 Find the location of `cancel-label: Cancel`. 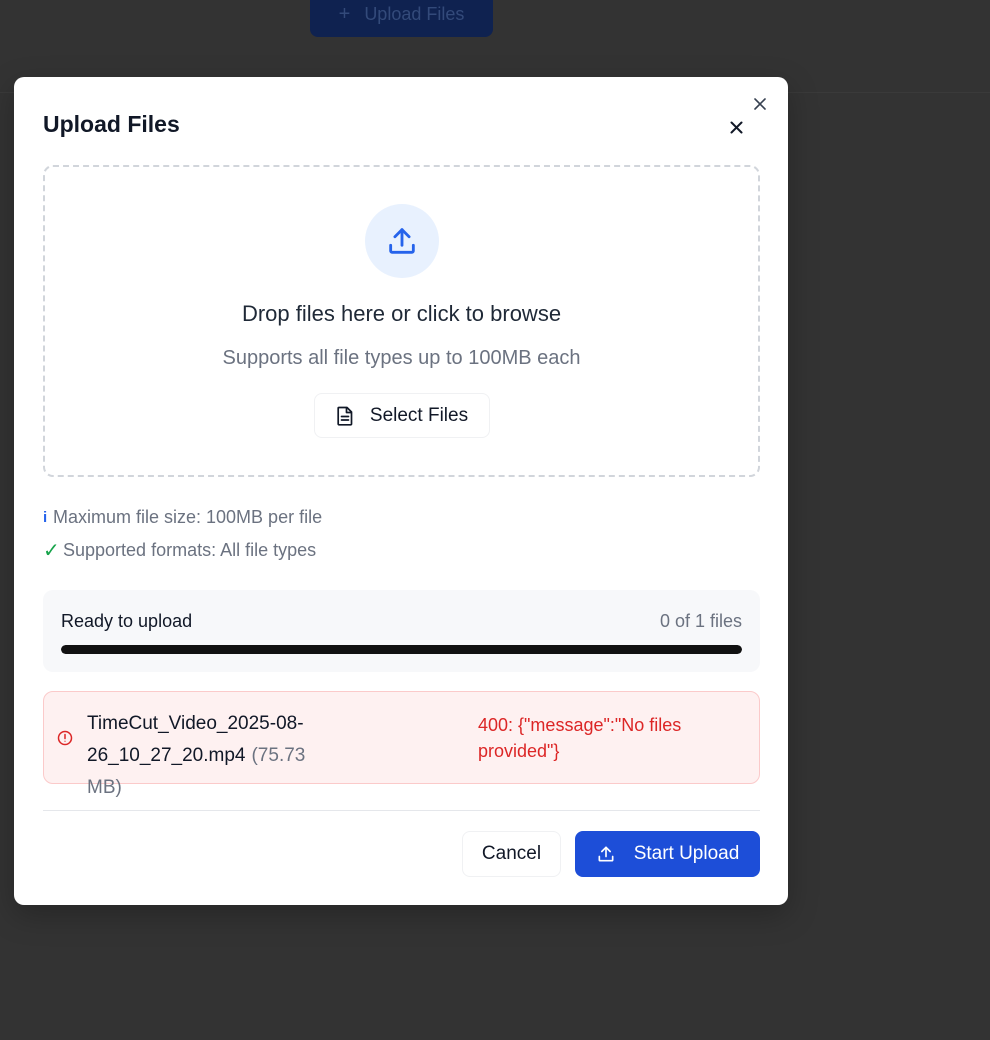

cancel-label: Cancel is located at coordinates (511, 853).